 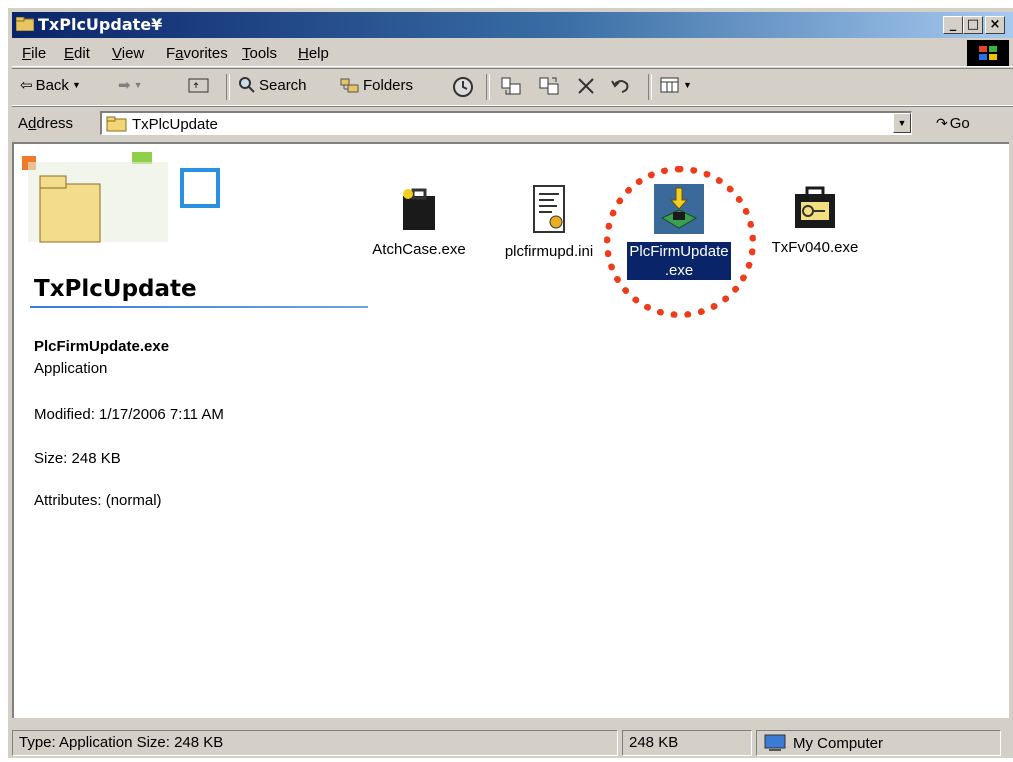 I want to click on selected-file-attributes: Attributes: (normal), so click(x=98, y=500).